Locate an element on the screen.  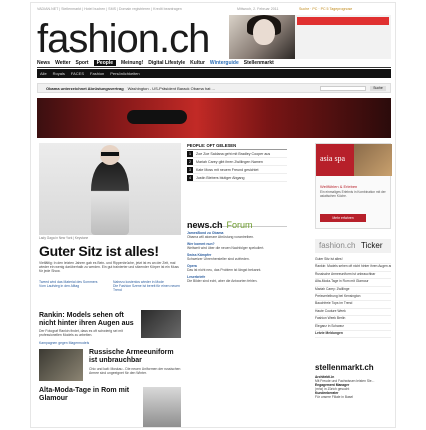
subnav-alle: Alle is located at coordinates (43, 73).